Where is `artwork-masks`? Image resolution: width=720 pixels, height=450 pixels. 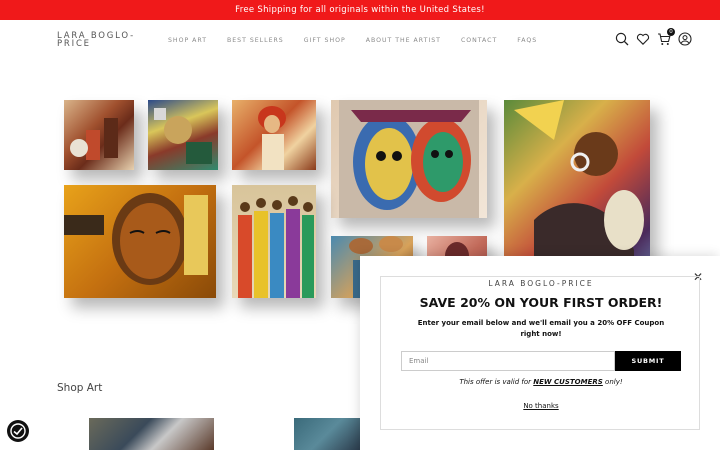
artwork-masks is located at coordinates (409, 159).